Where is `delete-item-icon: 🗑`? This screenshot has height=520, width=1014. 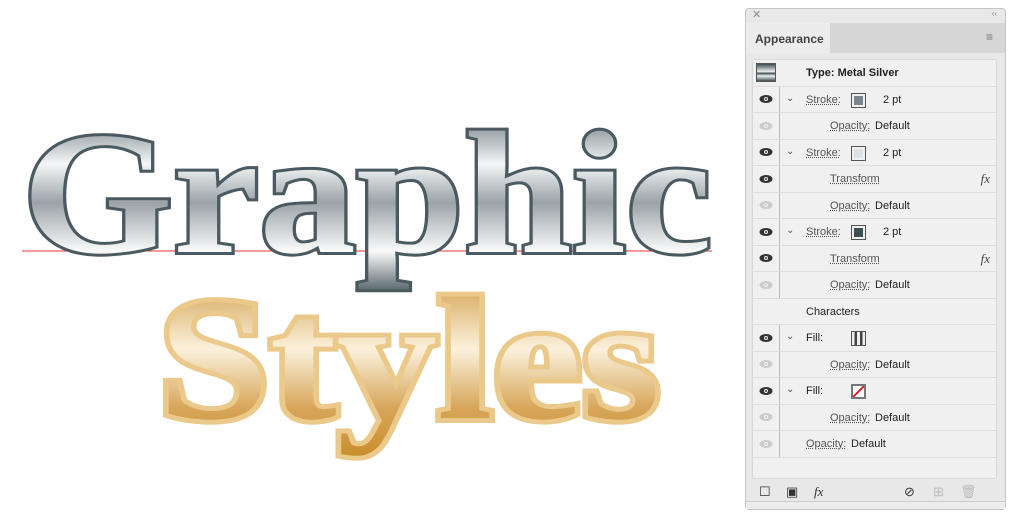 delete-item-icon: 🗑 is located at coordinates (968, 492).